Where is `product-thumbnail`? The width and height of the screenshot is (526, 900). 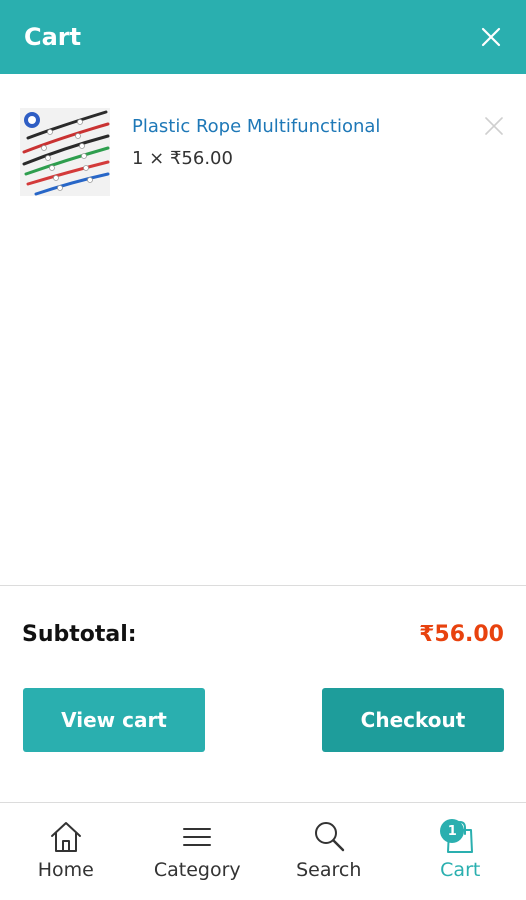
product-thumbnail is located at coordinates (65, 152).